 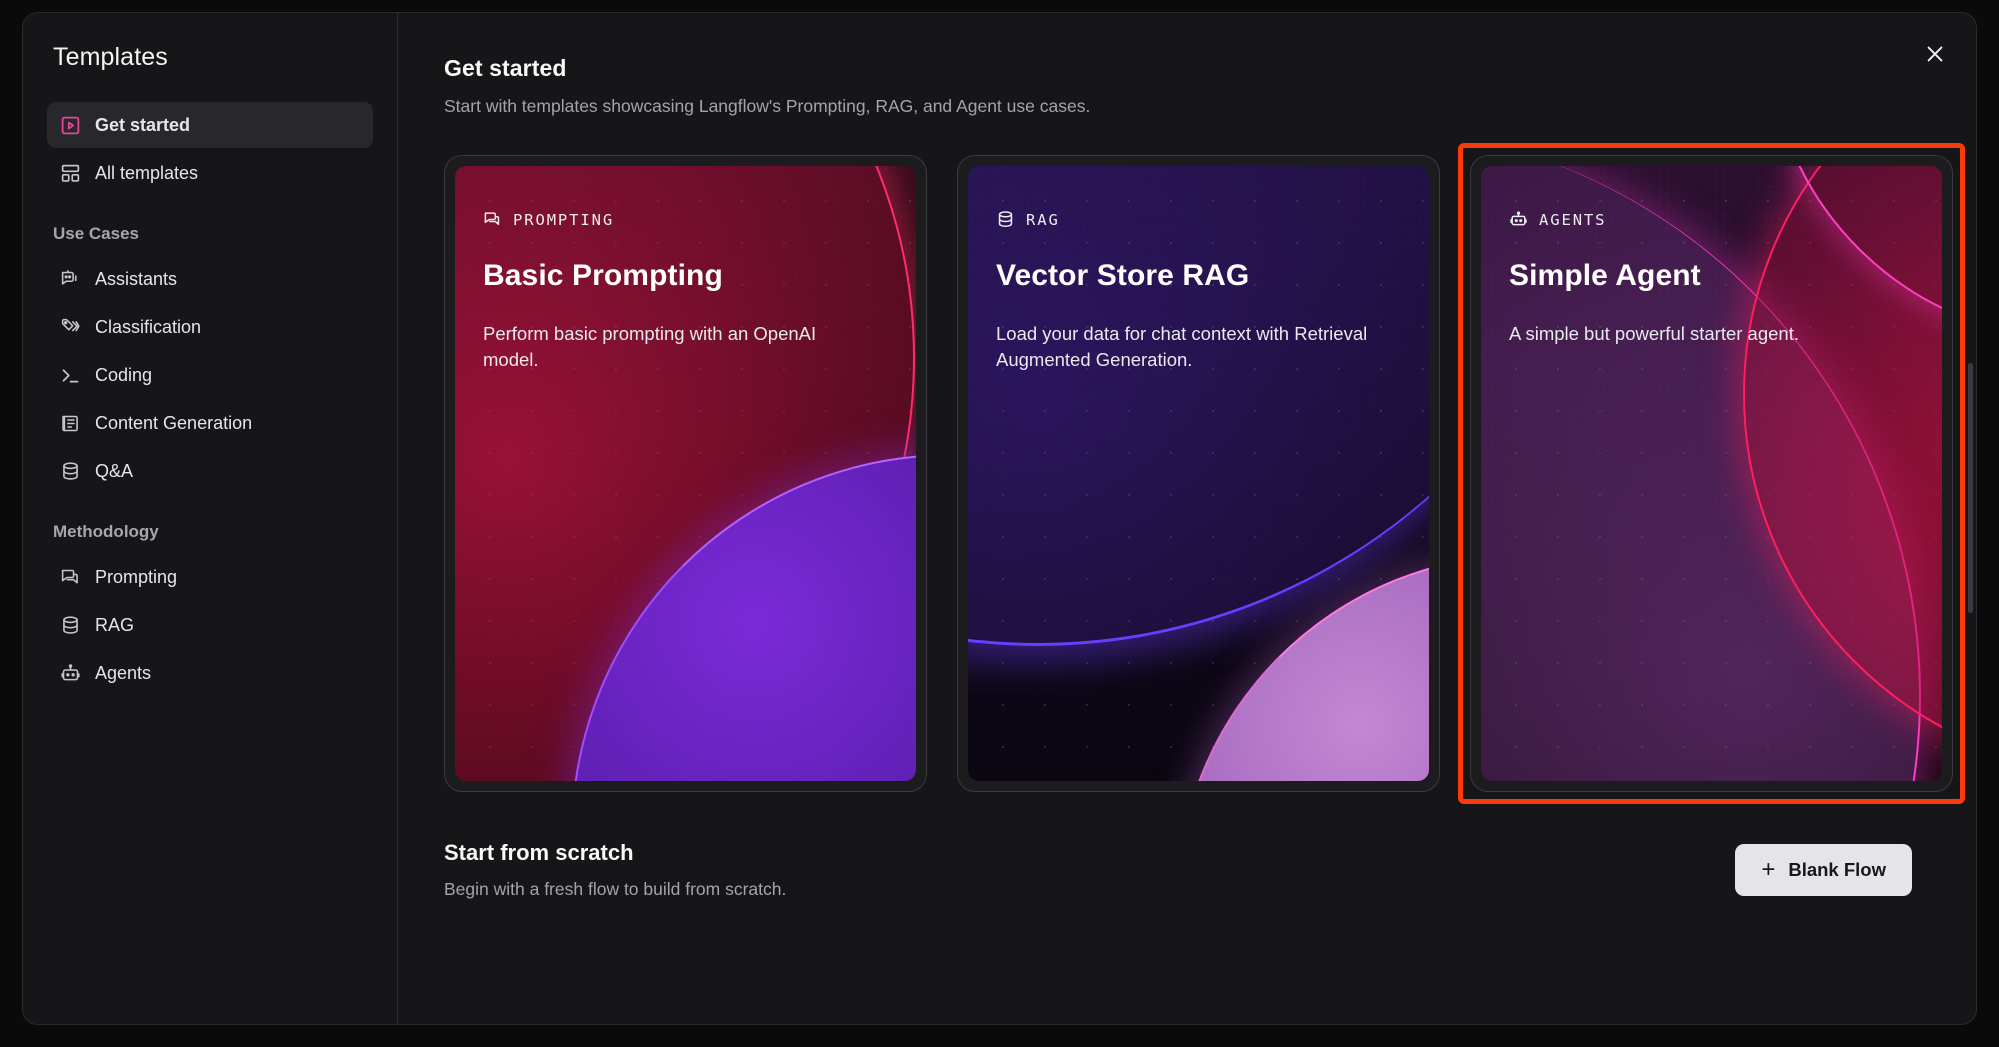 I want to click on page-title: Get started, so click(x=505, y=68).